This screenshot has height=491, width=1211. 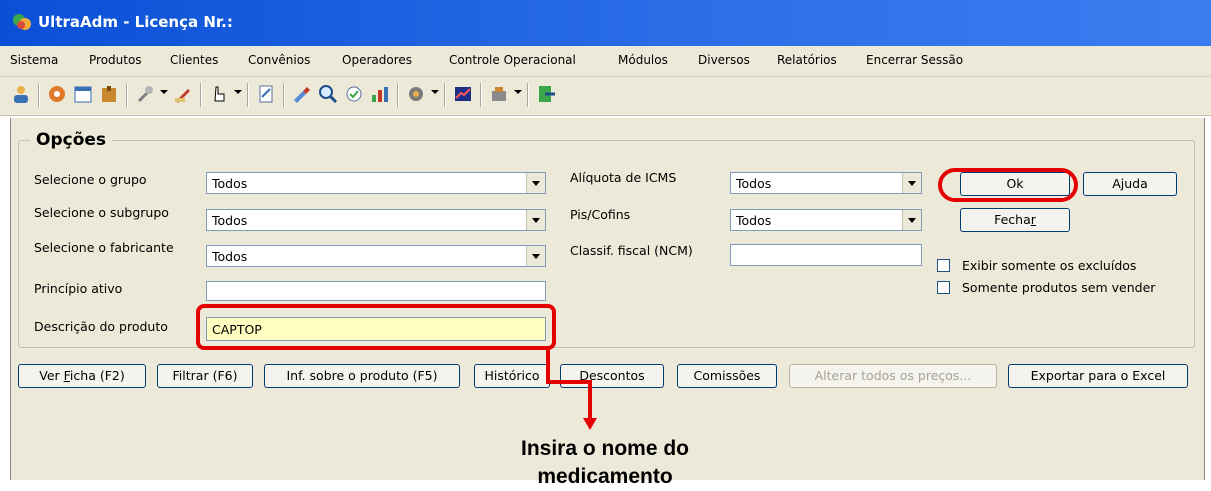 I want to click on filter-button: Filtrar (F6), so click(x=205, y=376).